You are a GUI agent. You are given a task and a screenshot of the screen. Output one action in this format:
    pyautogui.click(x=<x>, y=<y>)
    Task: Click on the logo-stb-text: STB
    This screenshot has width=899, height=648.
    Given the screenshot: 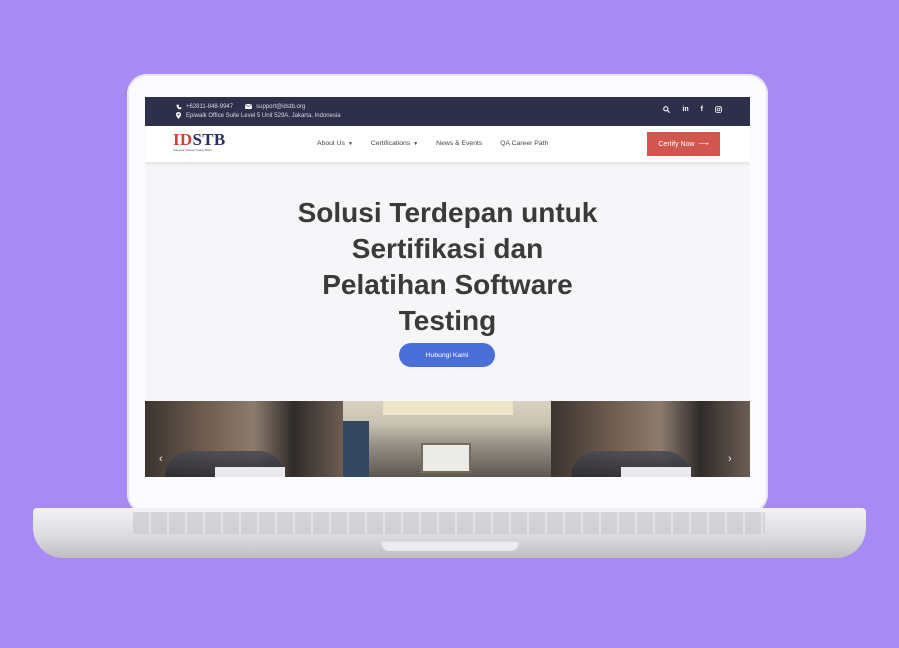 What is the action you would take?
    pyautogui.click(x=209, y=139)
    